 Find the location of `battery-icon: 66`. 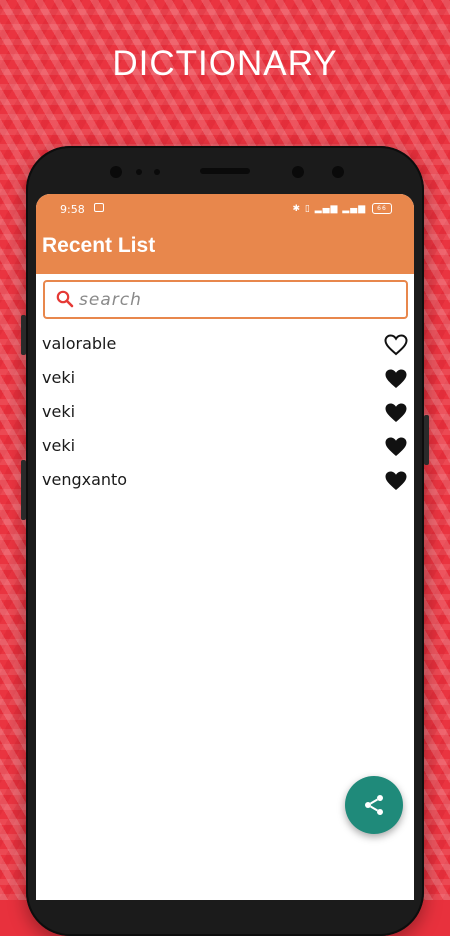

battery-icon: 66 is located at coordinates (382, 208).